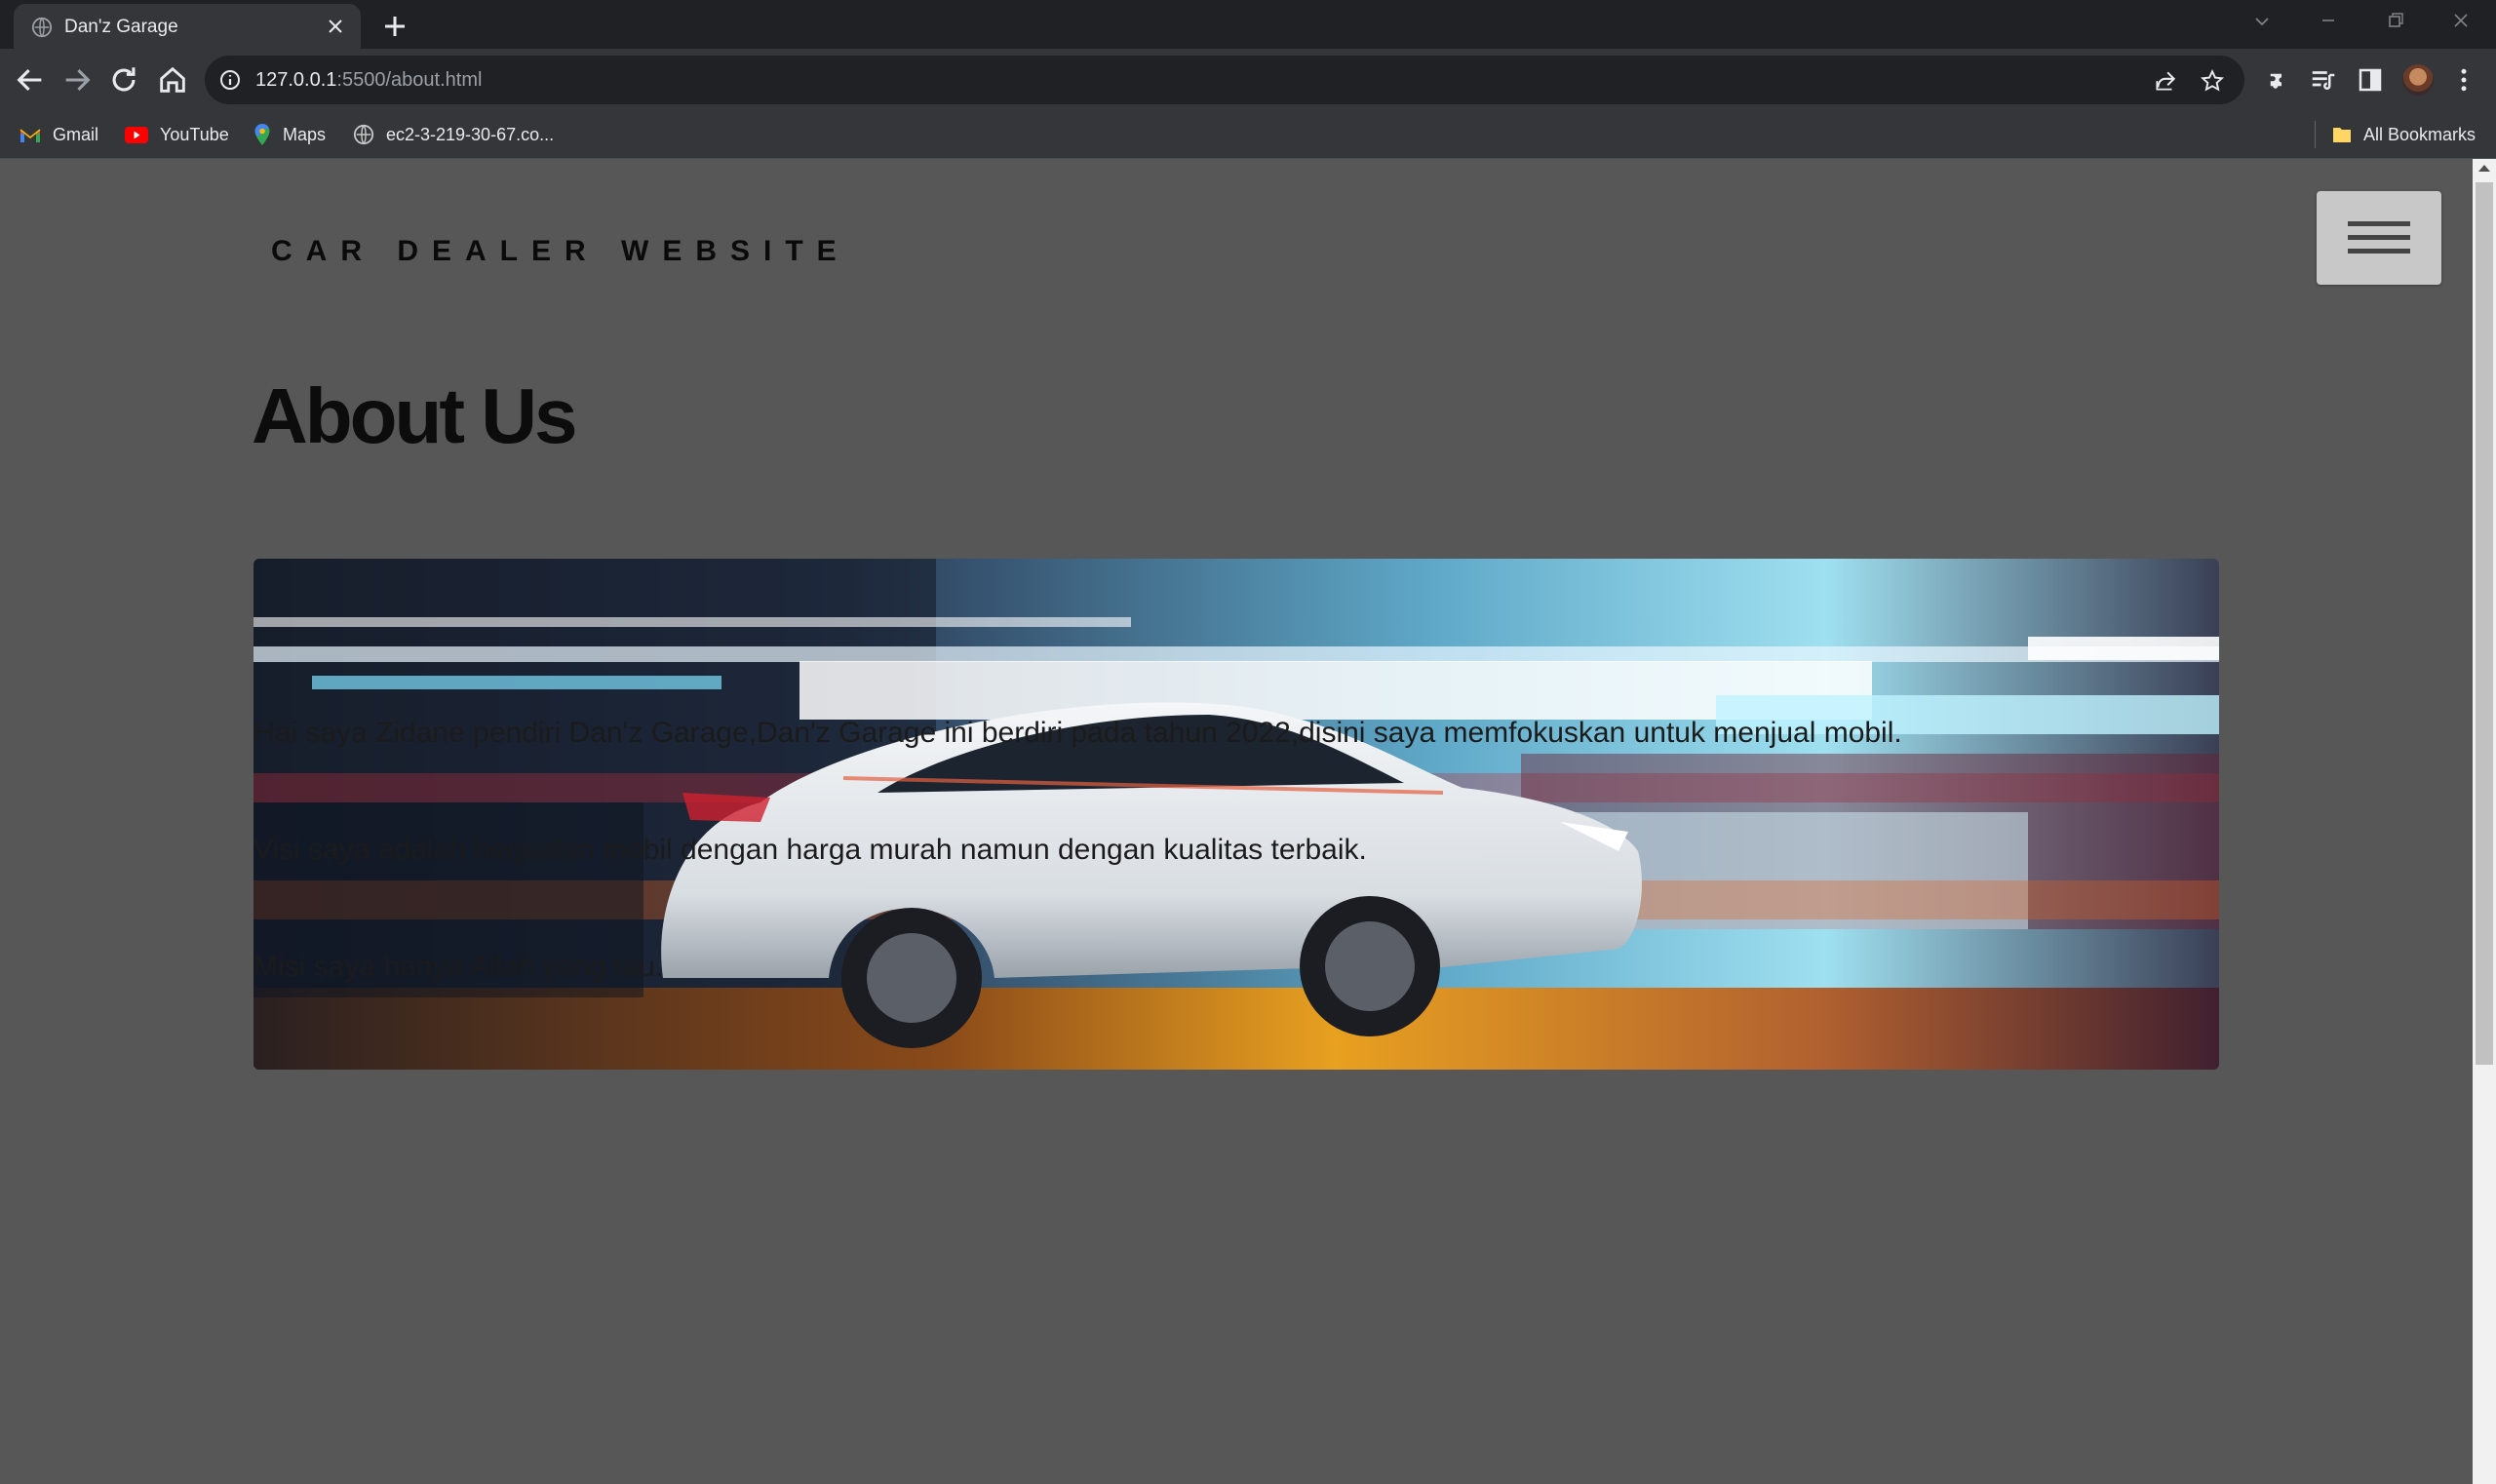 The width and height of the screenshot is (2496, 1484). I want to click on bookmark-maps: Maps, so click(290, 134).